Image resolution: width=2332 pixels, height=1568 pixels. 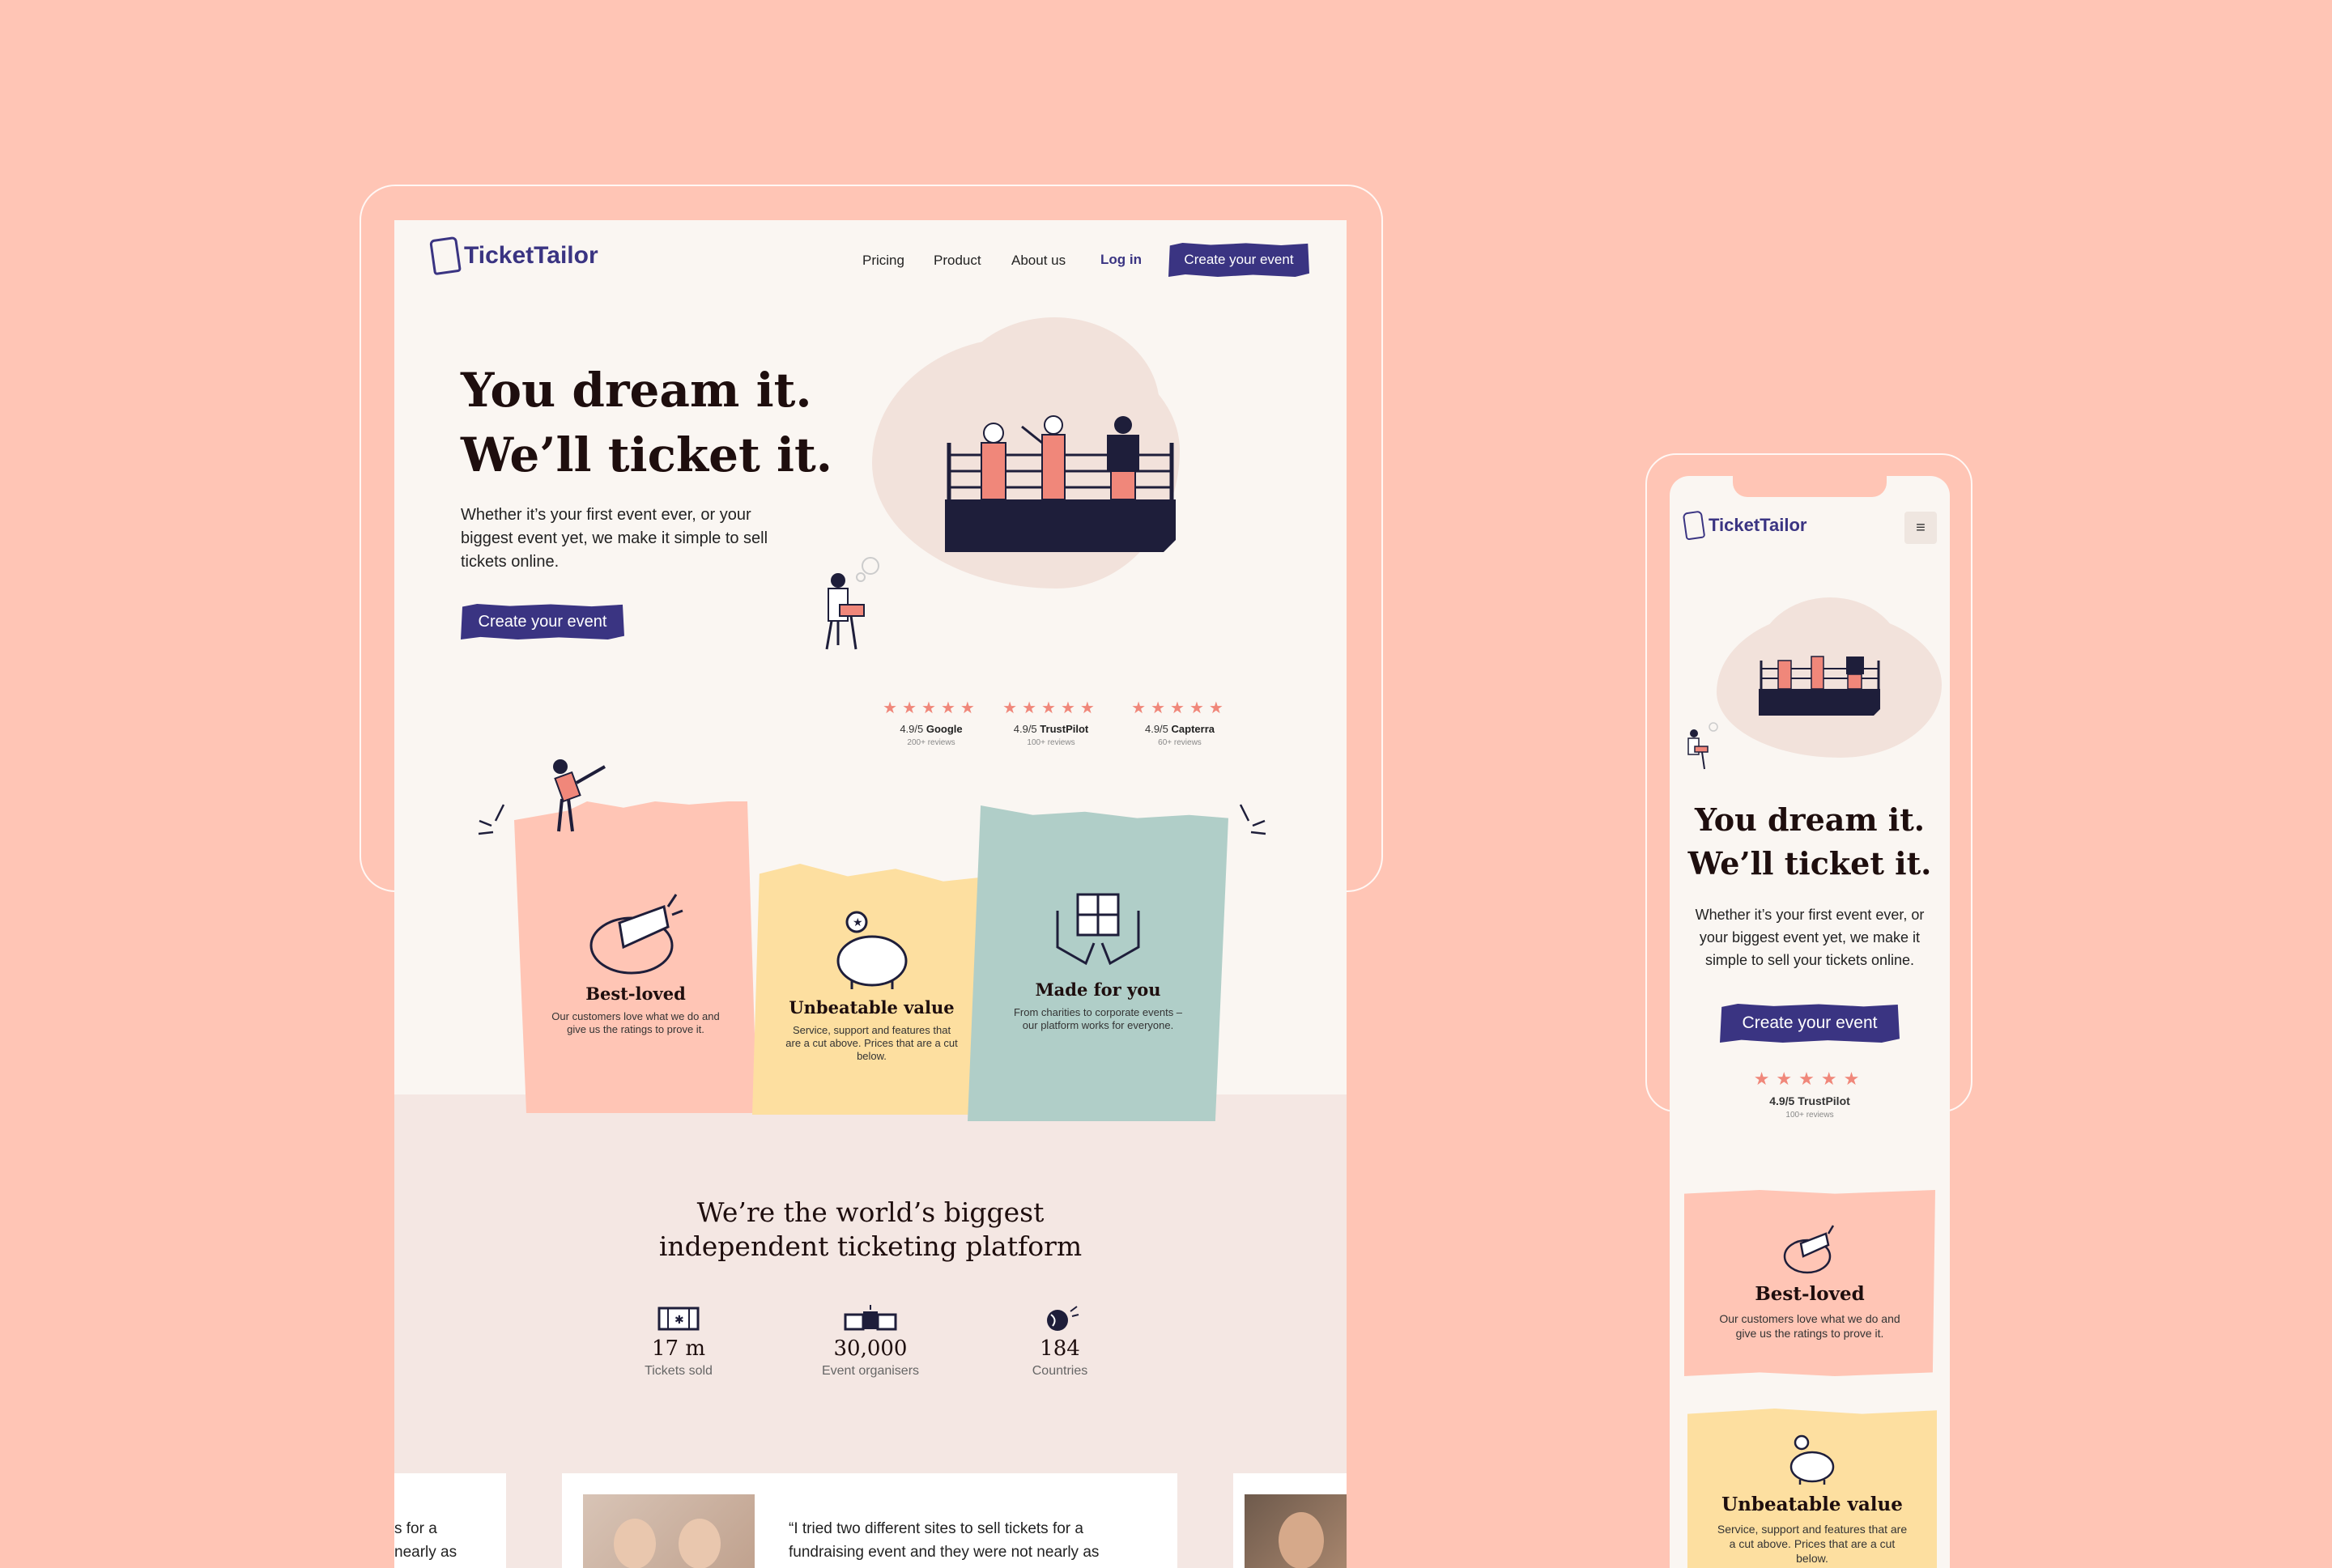 What do you see at coordinates (1193, 729) in the screenshot?
I see `rating-source: Capterra` at bounding box center [1193, 729].